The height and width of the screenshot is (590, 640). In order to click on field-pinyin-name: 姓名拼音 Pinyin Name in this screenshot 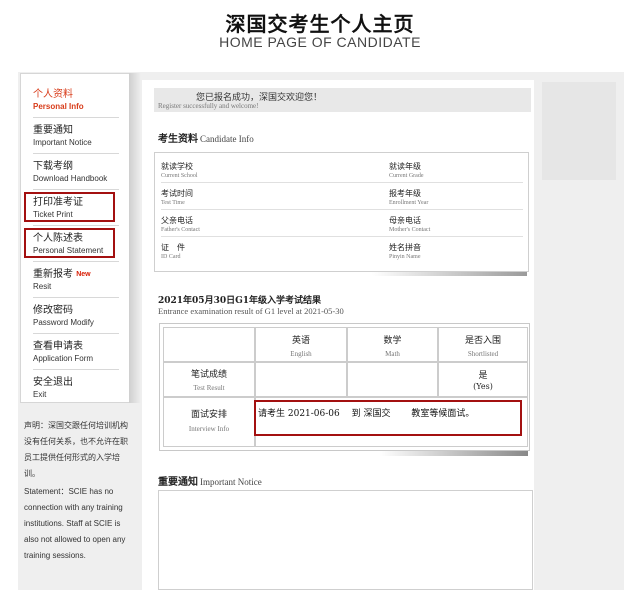, I will do `click(405, 251)`.